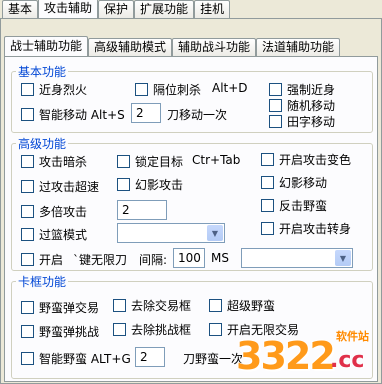 This screenshot has height=384, width=382. I want to click on basic-legend: 基本功能, so click(42, 72).